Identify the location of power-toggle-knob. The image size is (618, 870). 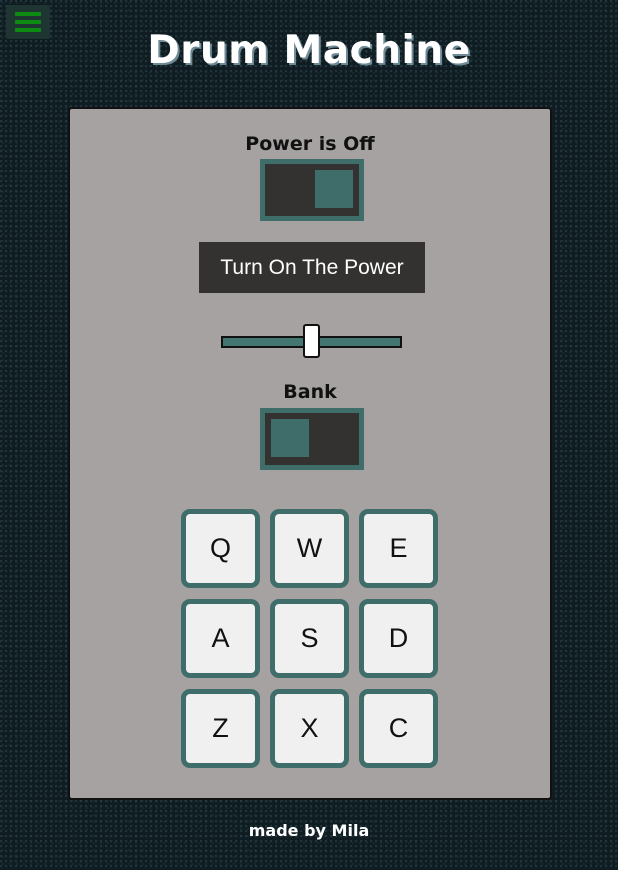
(334, 189).